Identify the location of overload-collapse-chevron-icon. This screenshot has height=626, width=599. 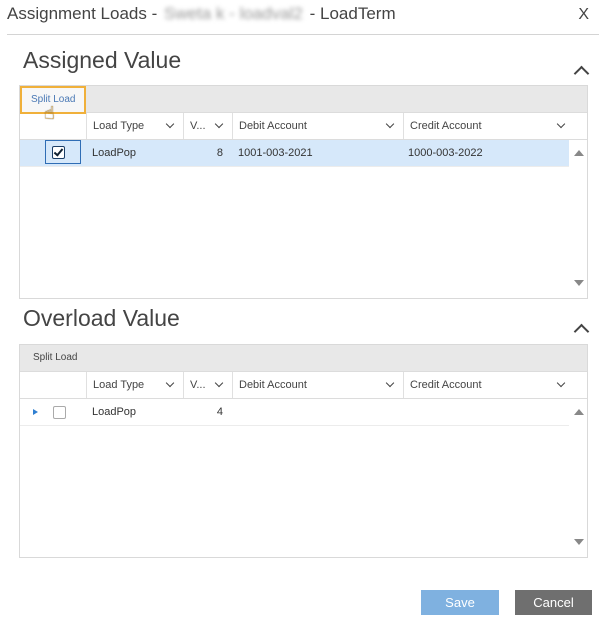
(581, 331).